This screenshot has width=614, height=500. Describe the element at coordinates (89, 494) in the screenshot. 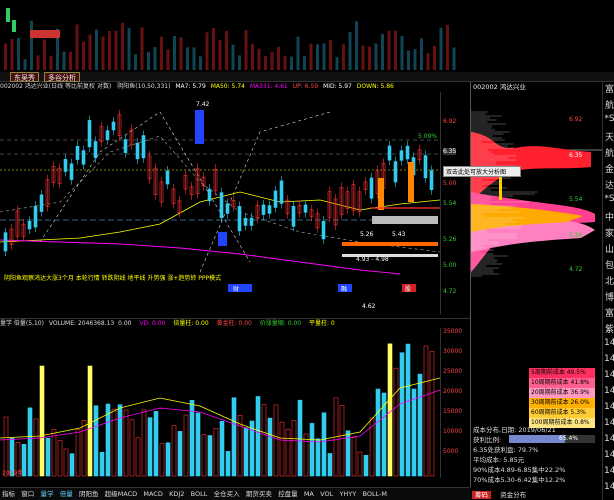

I see `btab-yinyangyu: 阴阳鱼` at that location.